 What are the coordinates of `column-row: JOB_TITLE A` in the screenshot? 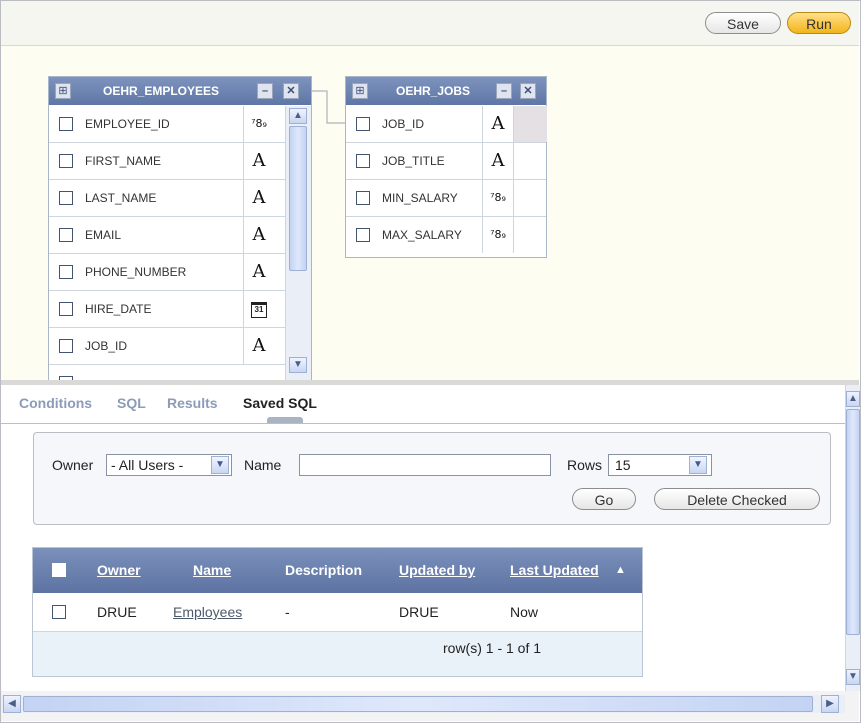 It's located at (446, 161).